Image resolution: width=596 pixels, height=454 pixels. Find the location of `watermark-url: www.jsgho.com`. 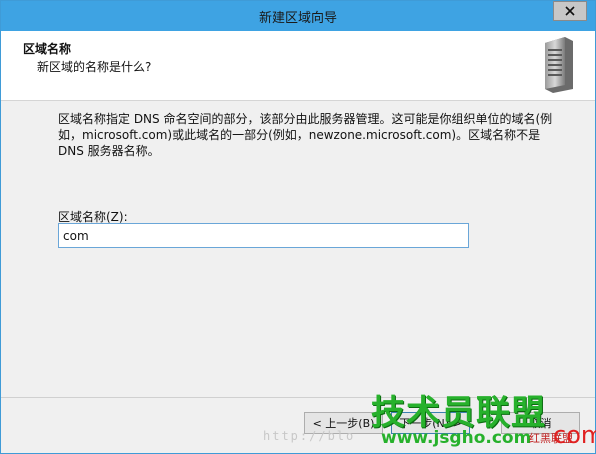

watermark-url: www.jsgho.com is located at coordinates (456, 438).